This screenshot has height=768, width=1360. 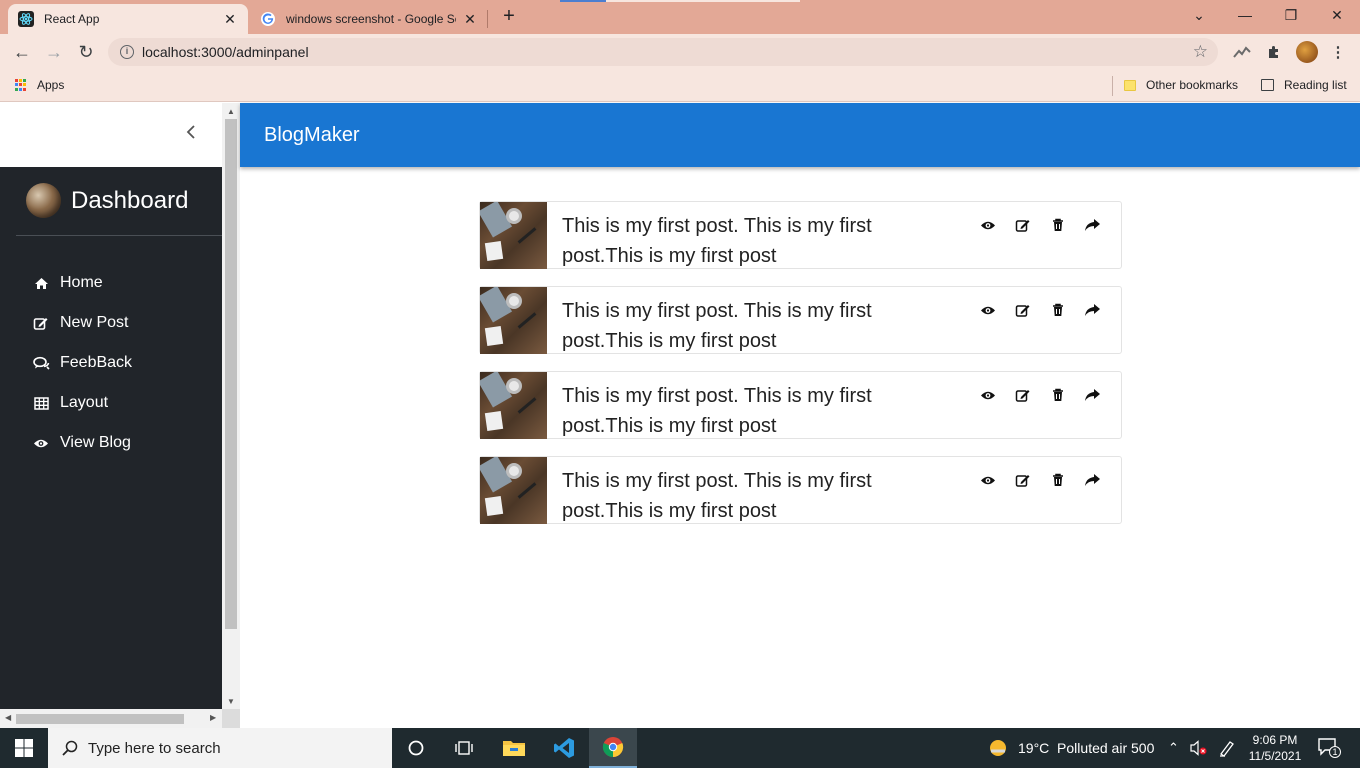 What do you see at coordinates (119, 235) in the screenshot?
I see `sidebar-divider` at bounding box center [119, 235].